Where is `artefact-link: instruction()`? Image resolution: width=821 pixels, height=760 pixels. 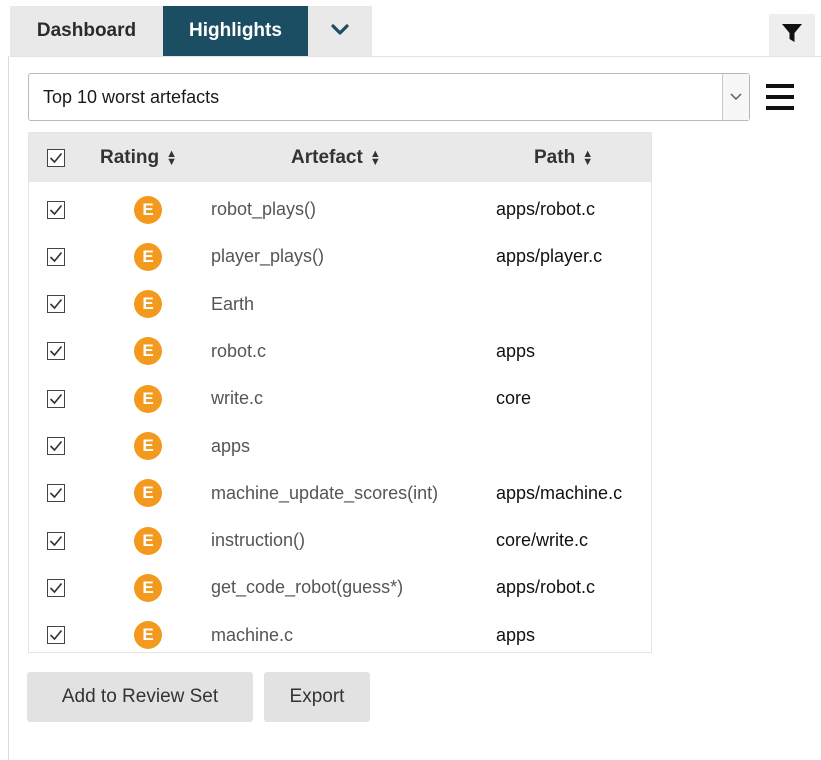 artefact-link: instruction() is located at coordinates (258, 540).